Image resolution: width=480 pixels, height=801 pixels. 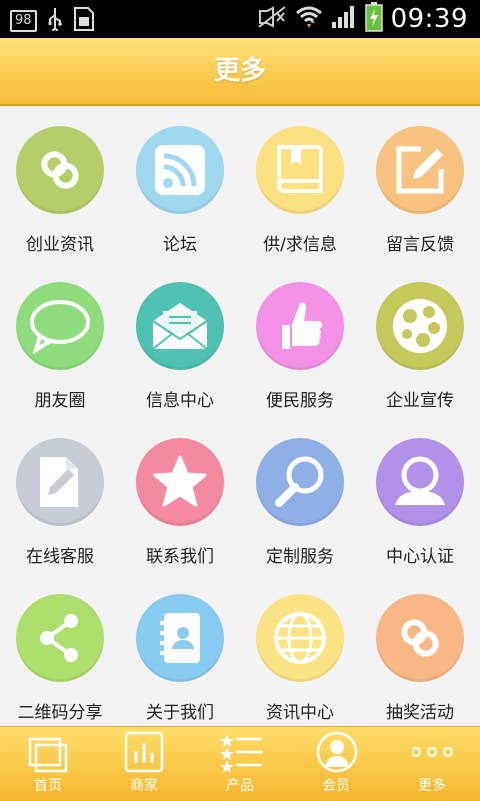 I want to click on grid-item-supply-demand: 供/求信息, so click(x=300, y=184).